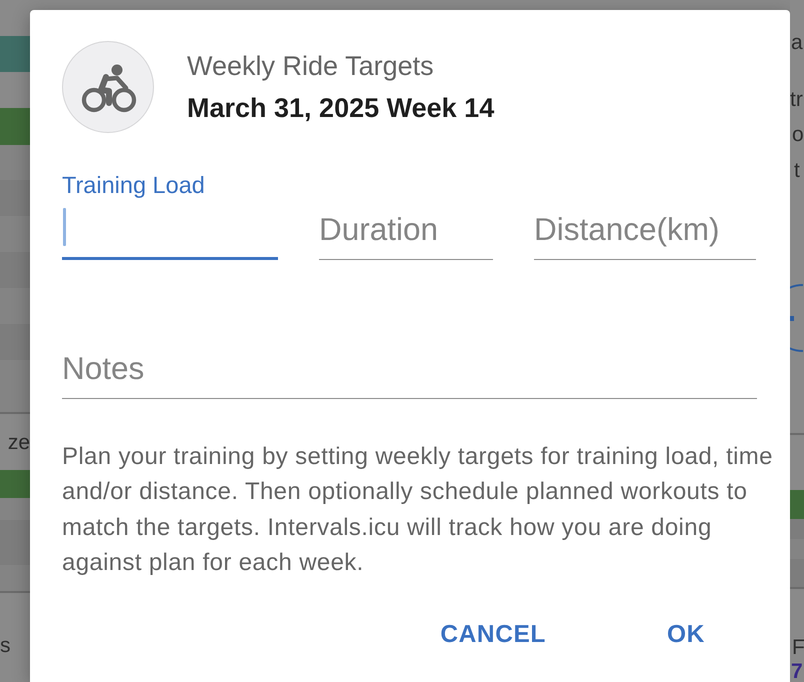 This screenshot has width=804, height=682. I want to click on input-field: Notes, so click(409, 369).